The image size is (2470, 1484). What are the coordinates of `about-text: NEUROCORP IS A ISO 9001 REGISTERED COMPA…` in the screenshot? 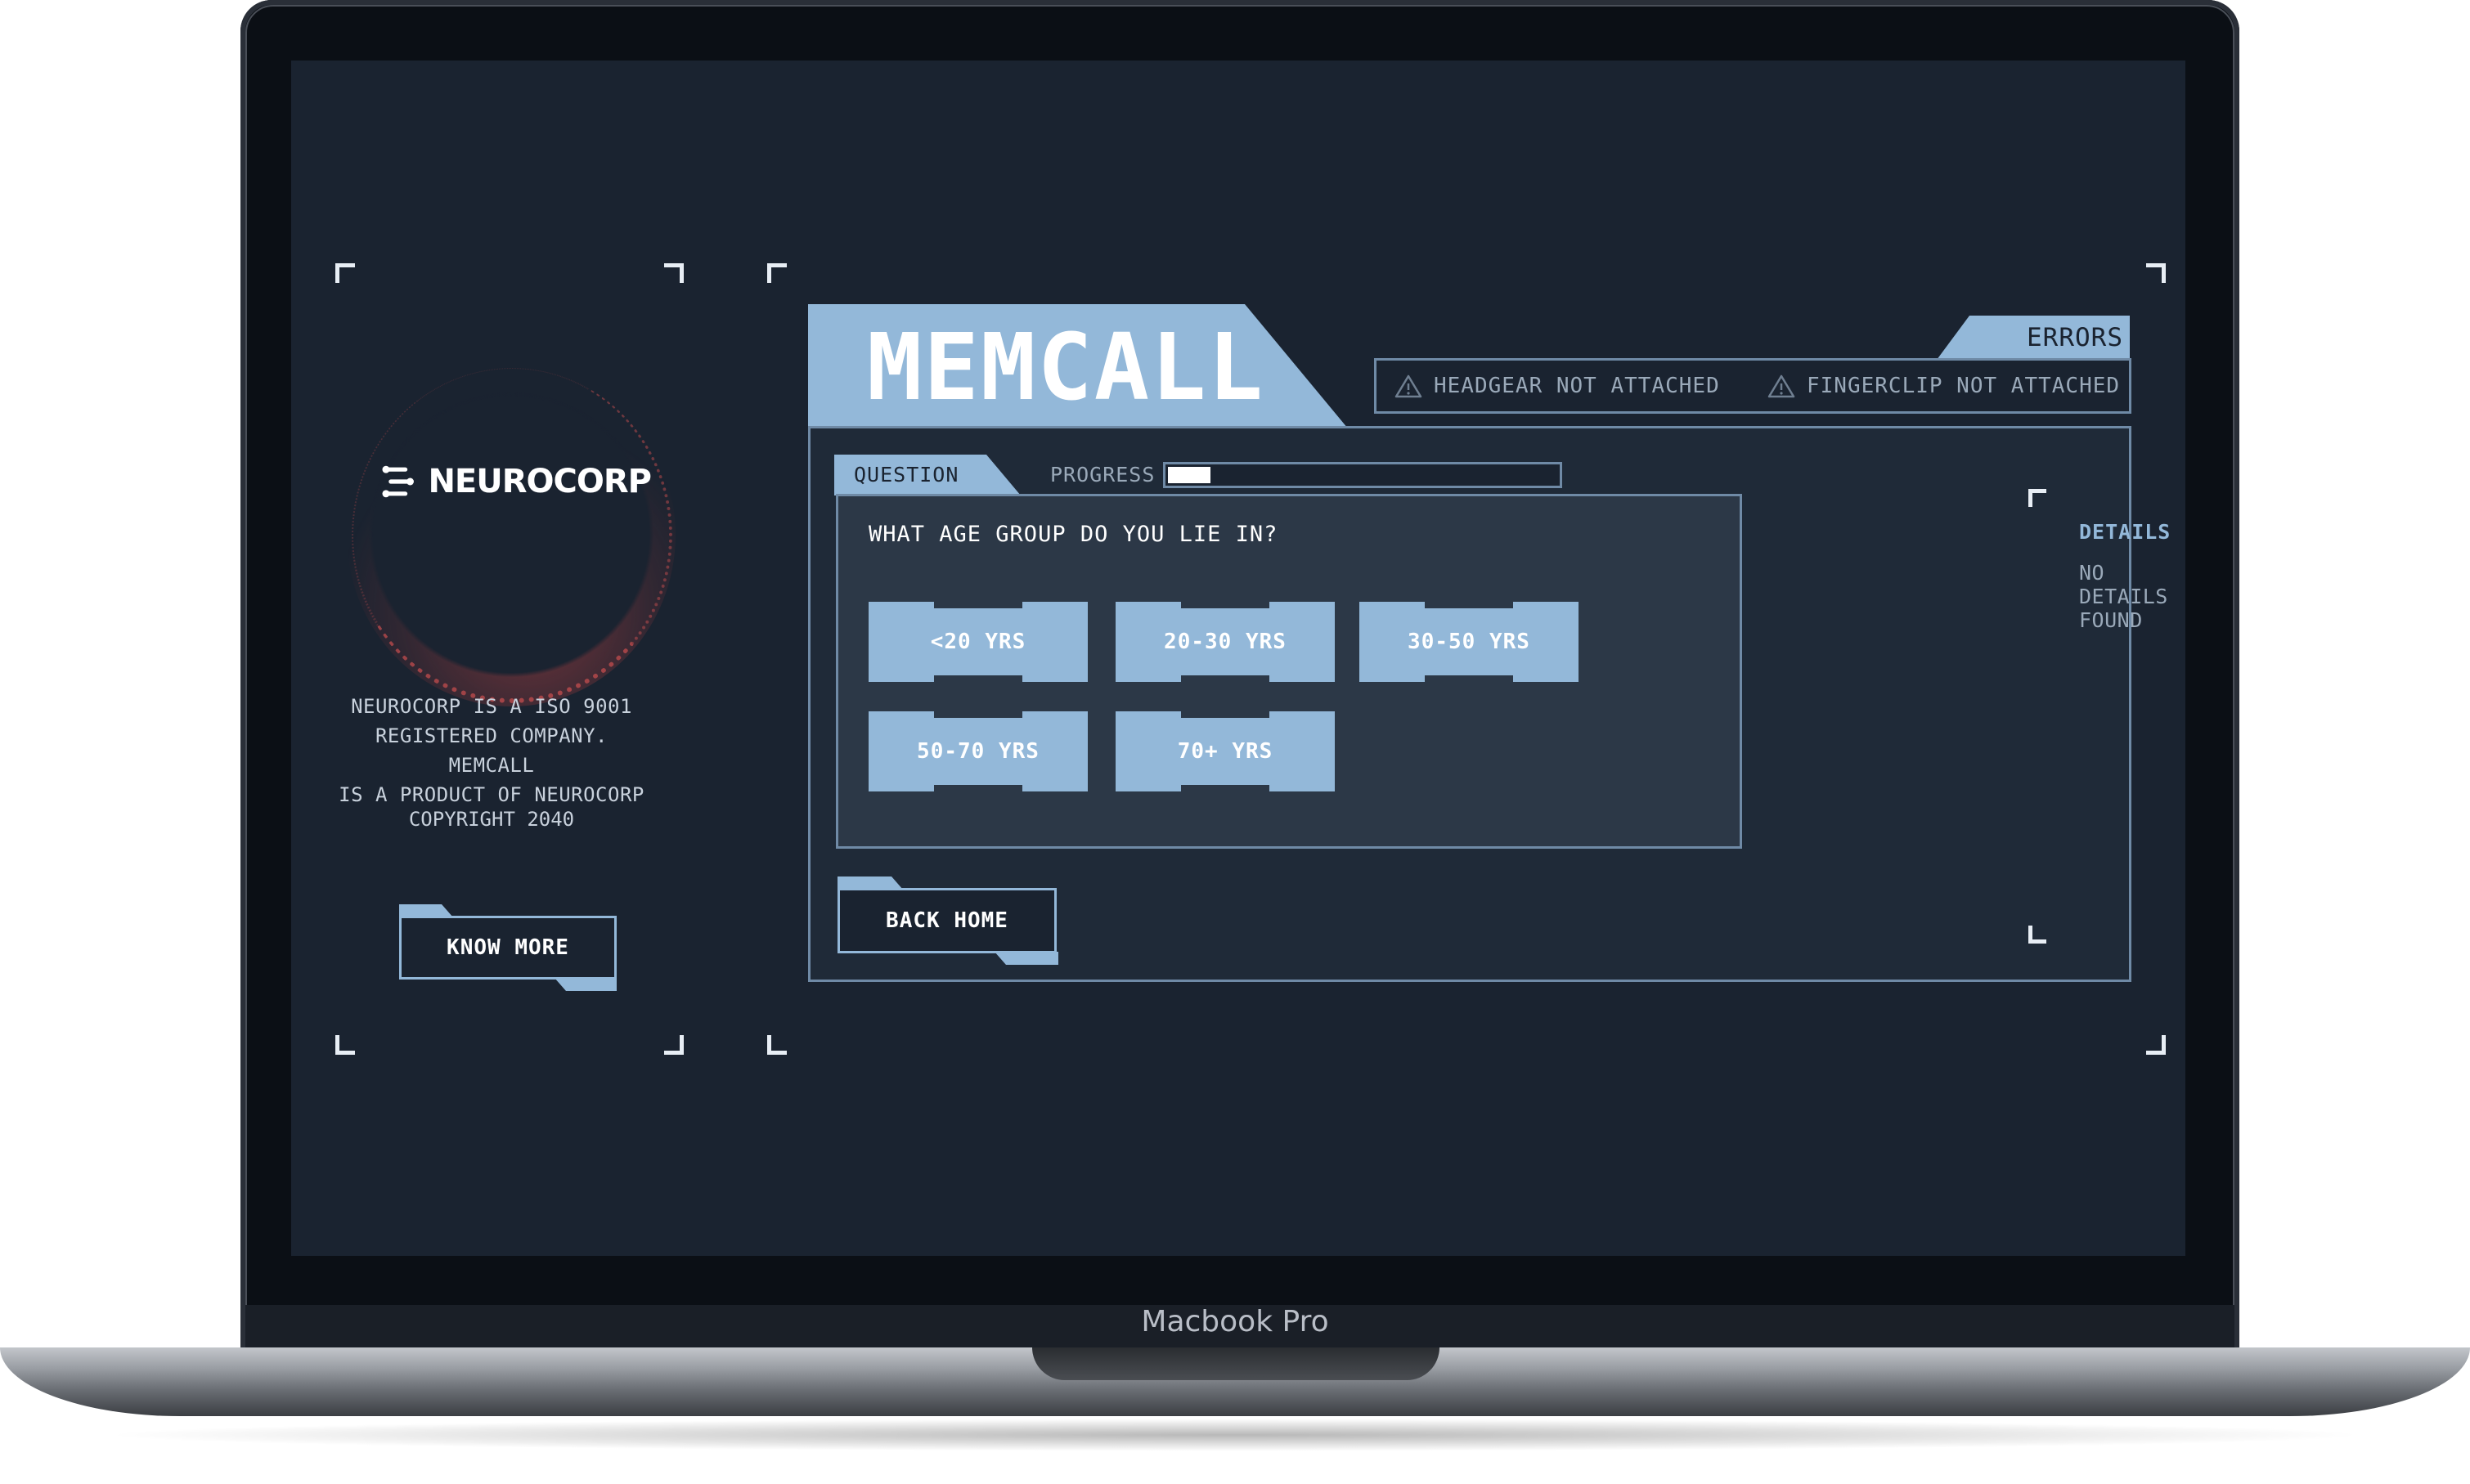 It's located at (491, 750).